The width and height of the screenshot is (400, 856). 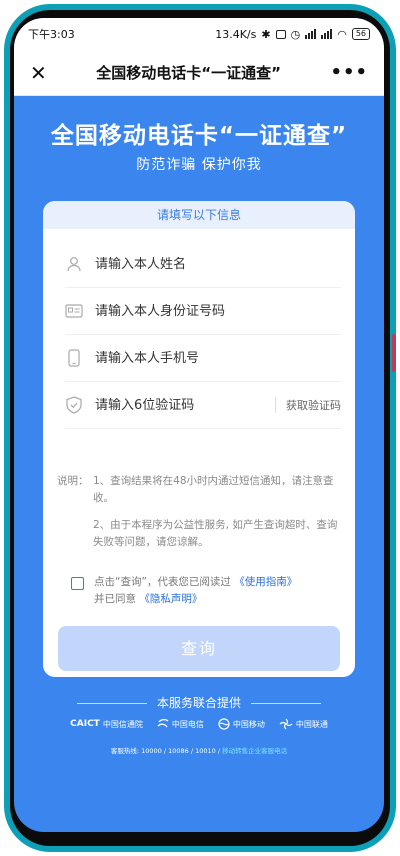 I want to click on mvno-hotline-link: 移动转售企业客服电话, so click(x=254, y=751).